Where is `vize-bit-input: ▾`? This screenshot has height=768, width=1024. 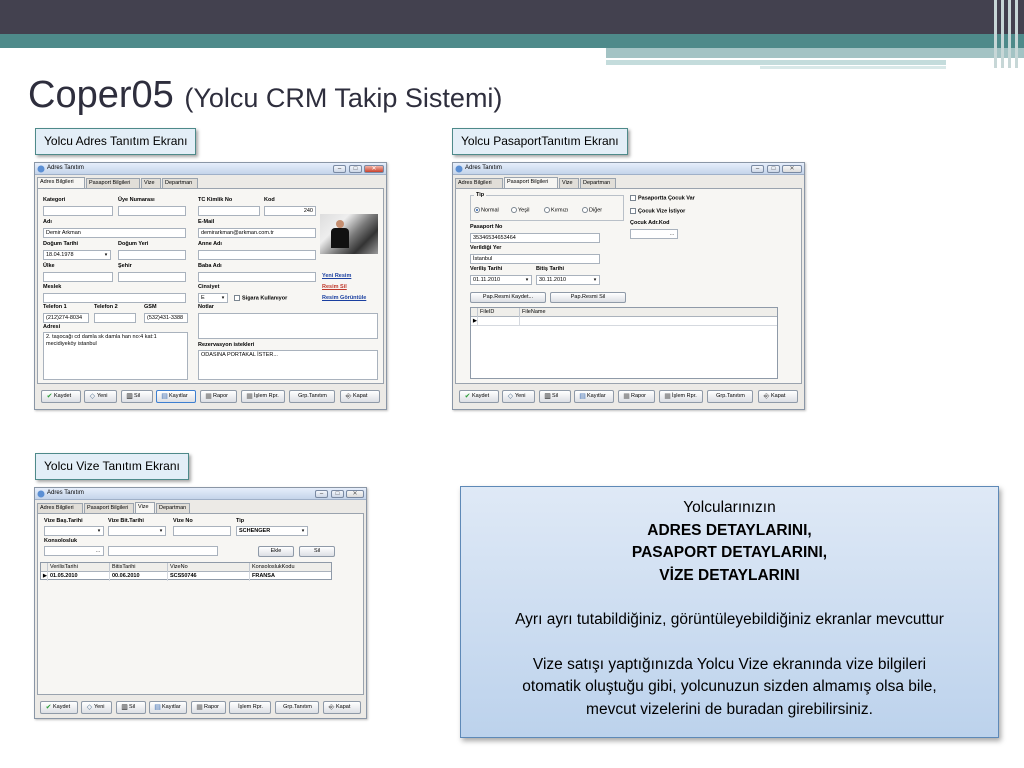
vize-bit-input: ▾ is located at coordinates (137, 531).